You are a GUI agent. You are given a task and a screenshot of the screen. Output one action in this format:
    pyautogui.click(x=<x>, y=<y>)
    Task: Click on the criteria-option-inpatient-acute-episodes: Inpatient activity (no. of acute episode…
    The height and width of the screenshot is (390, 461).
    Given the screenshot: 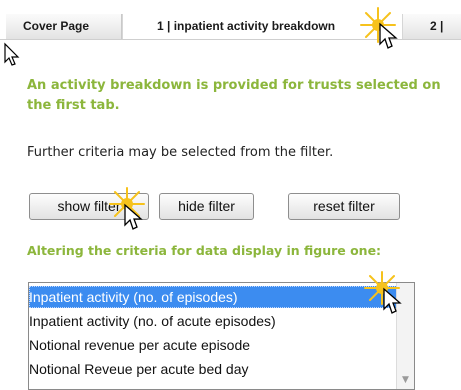 What is the action you would take?
    pyautogui.click(x=214, y=321)
    